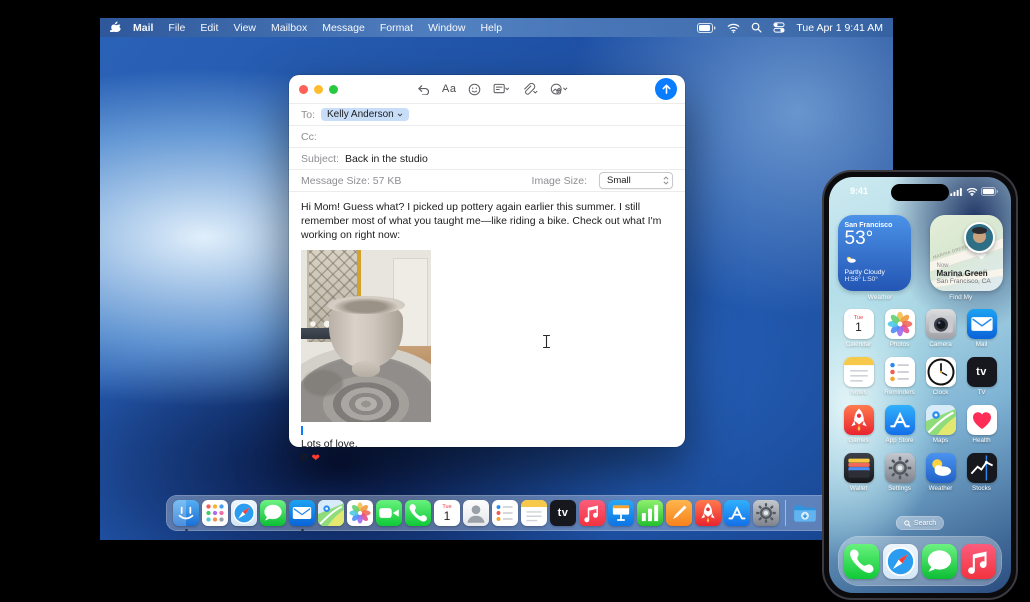 This screenshot has width=1030, height=602. Describe the element at coordinates (899, 424) in the screenshot. I see `iphone-app-appstore: App Store` at that location.